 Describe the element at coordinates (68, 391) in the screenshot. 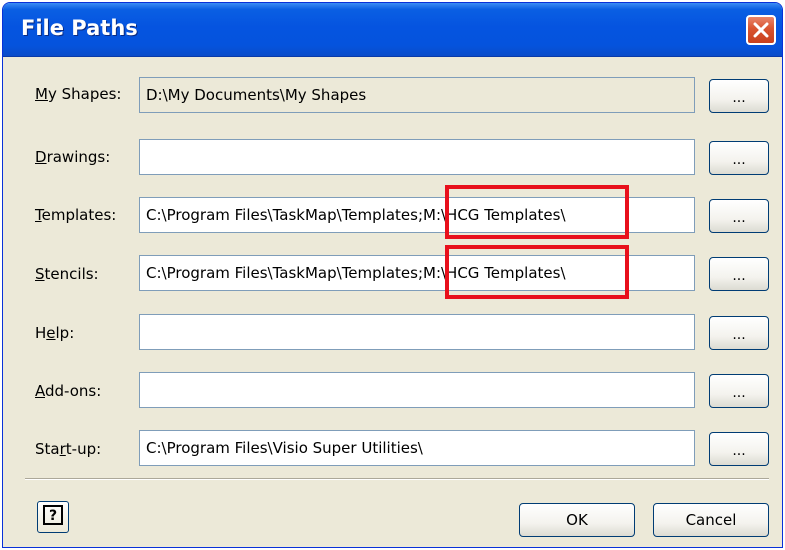

I see `add-ons-label: Add-ons:` at that location.